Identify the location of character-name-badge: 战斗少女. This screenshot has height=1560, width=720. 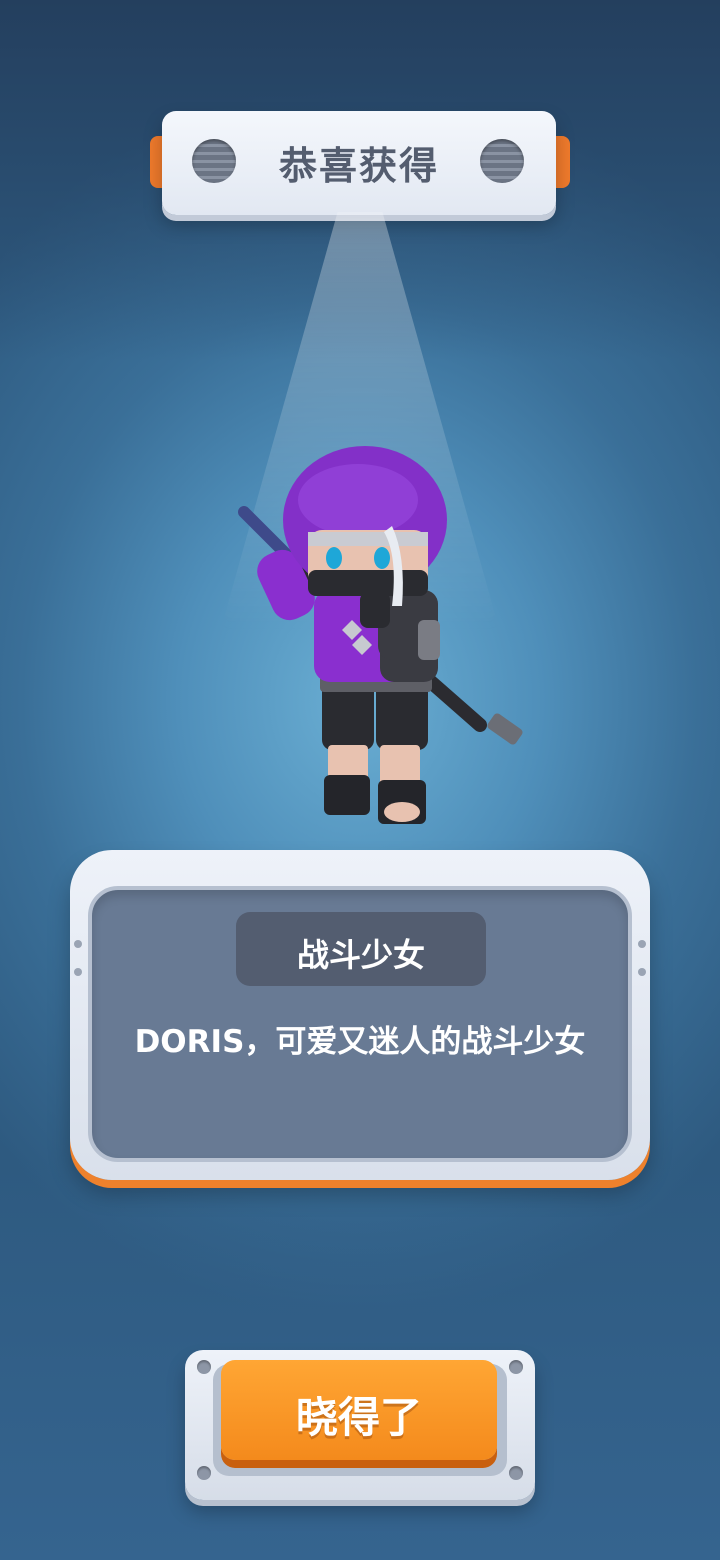
(361, 949).